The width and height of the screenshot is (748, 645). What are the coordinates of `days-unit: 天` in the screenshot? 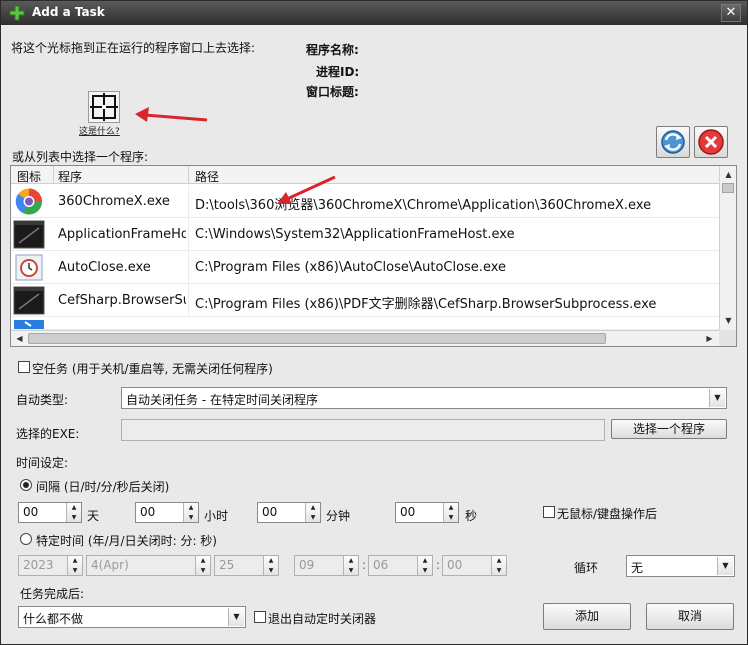 It's located at (93, 516).